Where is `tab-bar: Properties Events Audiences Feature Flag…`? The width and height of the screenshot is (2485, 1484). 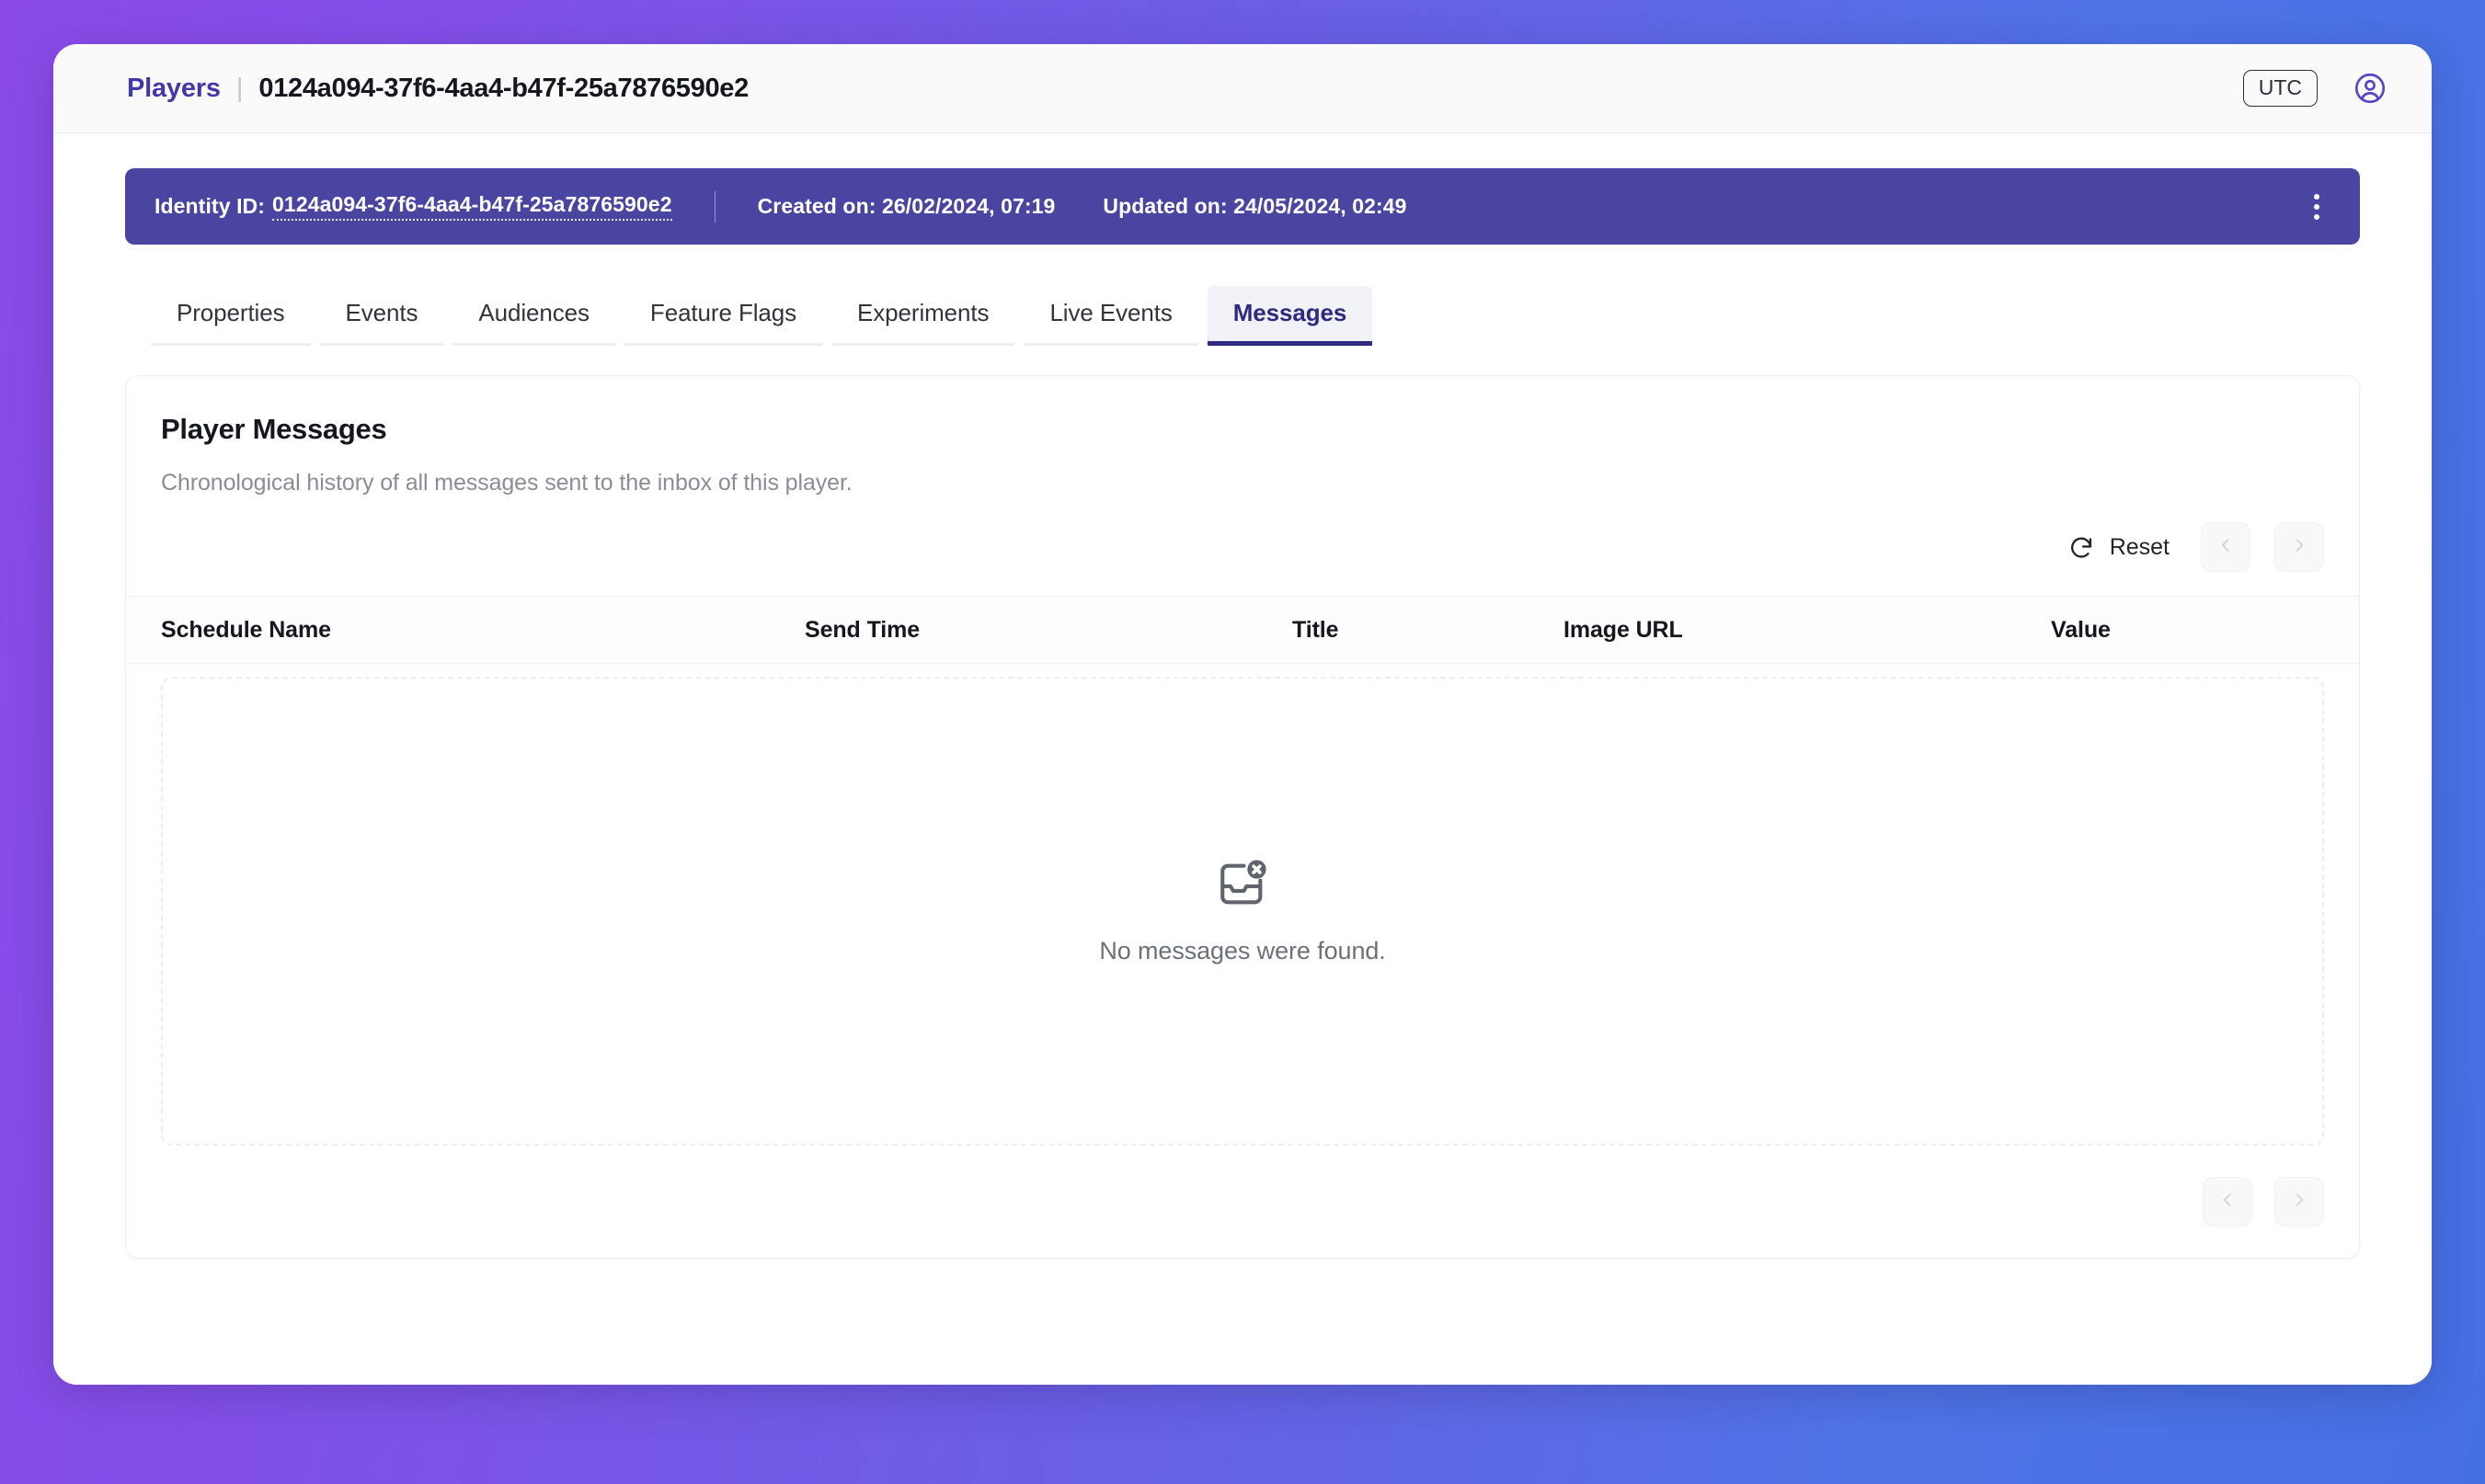
tab-bar: Properties Events Audiences Feature Flag… is located at coordinates (1243, 316).